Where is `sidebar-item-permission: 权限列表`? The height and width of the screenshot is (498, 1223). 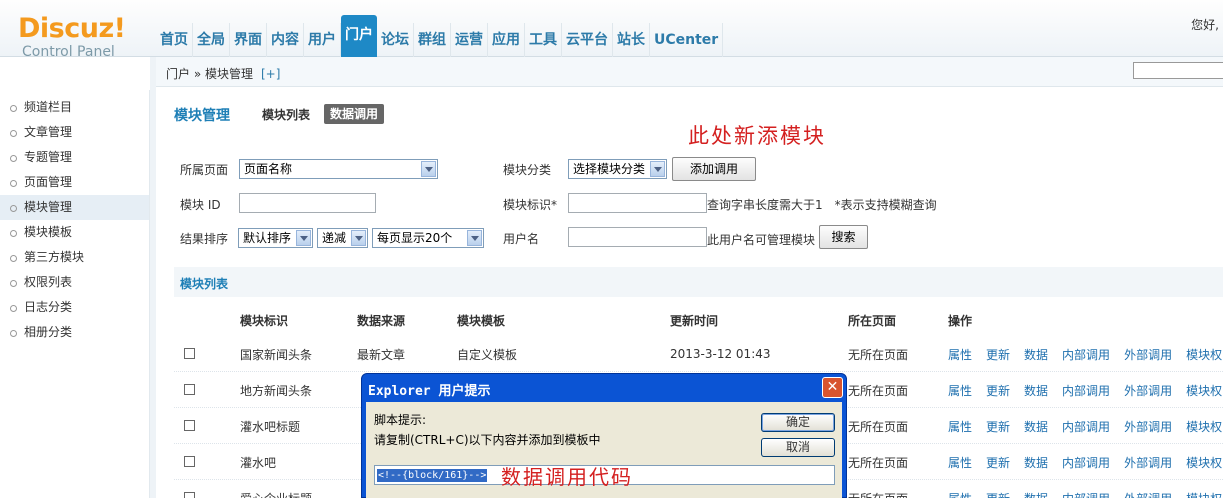 sidebar-item-permission: 权限列表 is located at coordinates (74, 282).